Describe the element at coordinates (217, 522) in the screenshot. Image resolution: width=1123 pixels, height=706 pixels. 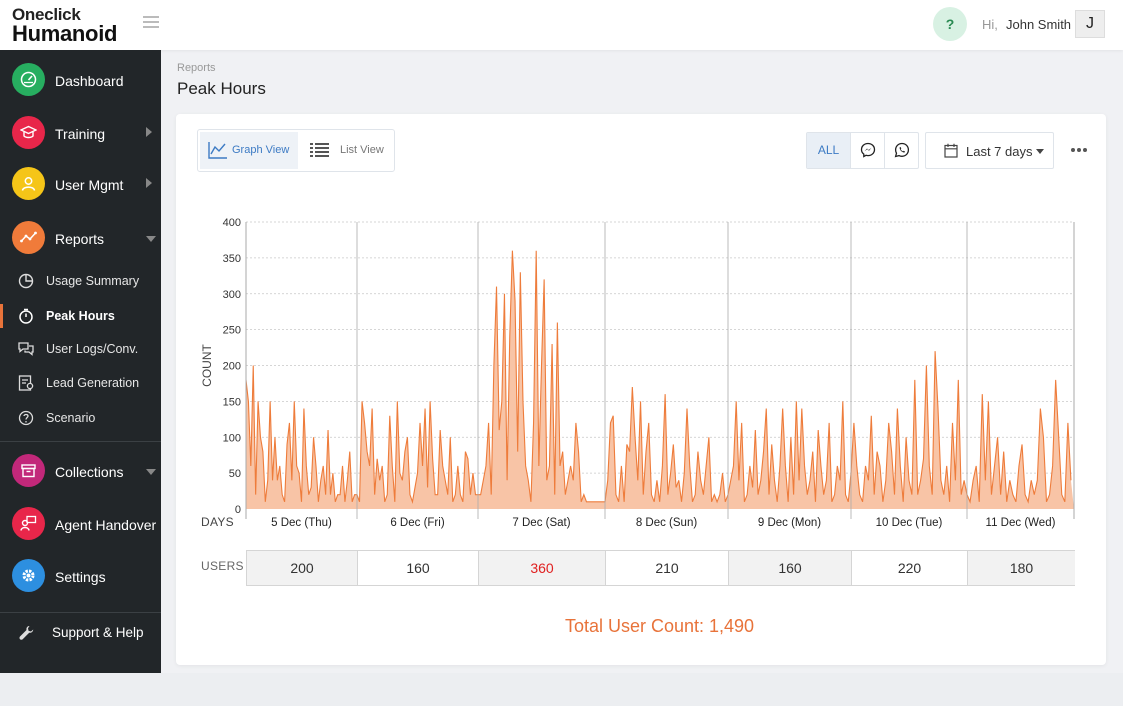
I see `x-axis-title: DAYS` at that location.